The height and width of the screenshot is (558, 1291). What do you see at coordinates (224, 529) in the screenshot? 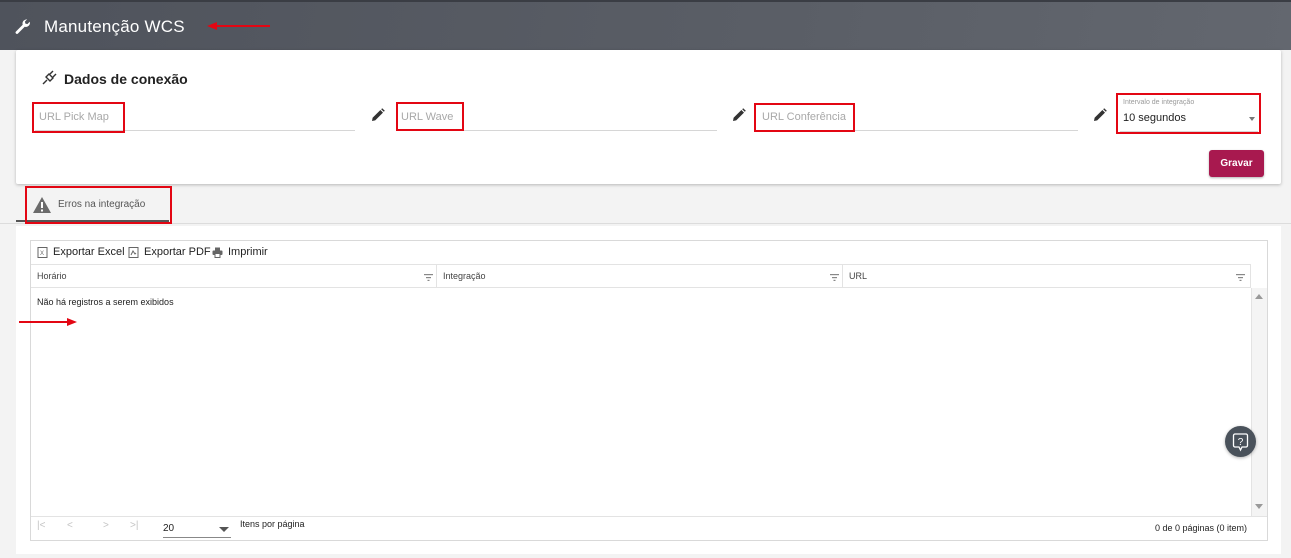
I see `chevron-down-icon` at bounding box center [224, 529].